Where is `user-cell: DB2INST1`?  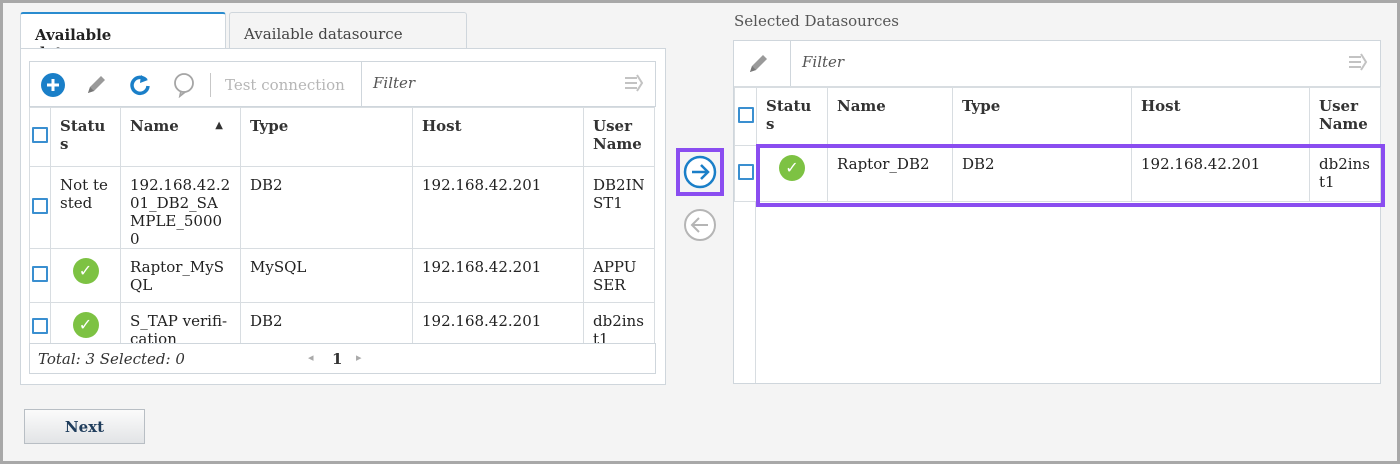
user-cell: DB2INST1 is located at coordinates (619, 207).